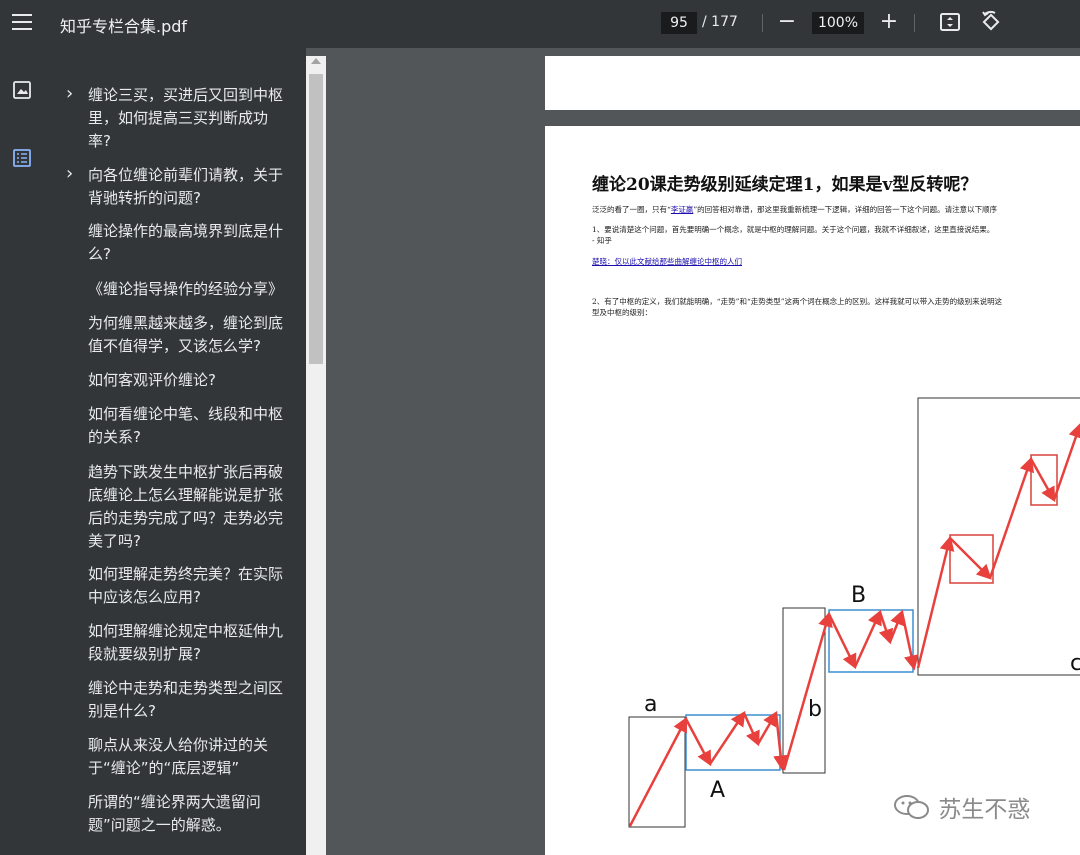 This screenshot has width=1080, height=855. I want to click on outline-item: 缠论操作的最高境界到底是什么?, so click(164, 243).